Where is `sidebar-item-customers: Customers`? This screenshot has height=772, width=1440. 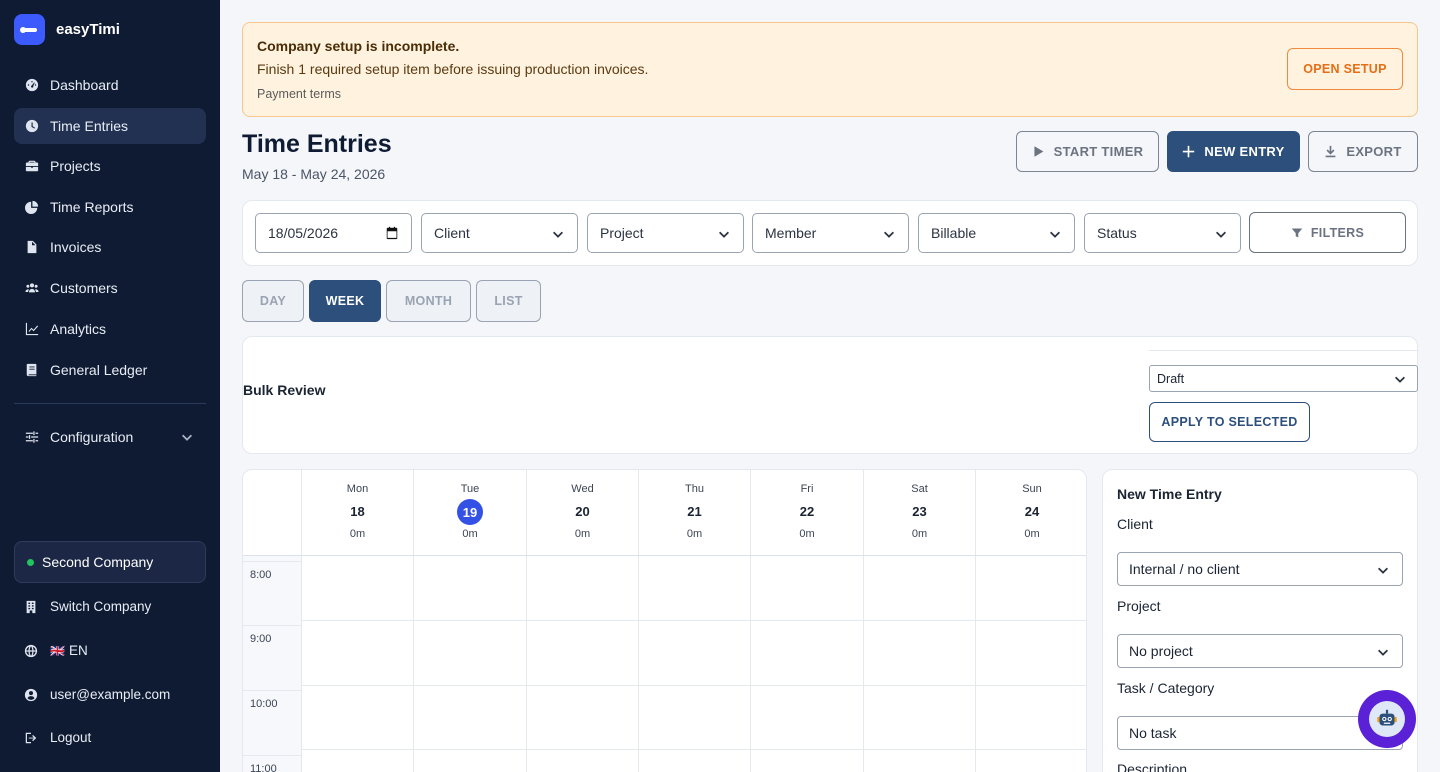
sidebar-item-customers: Customers is located at coordinates (110, 288).